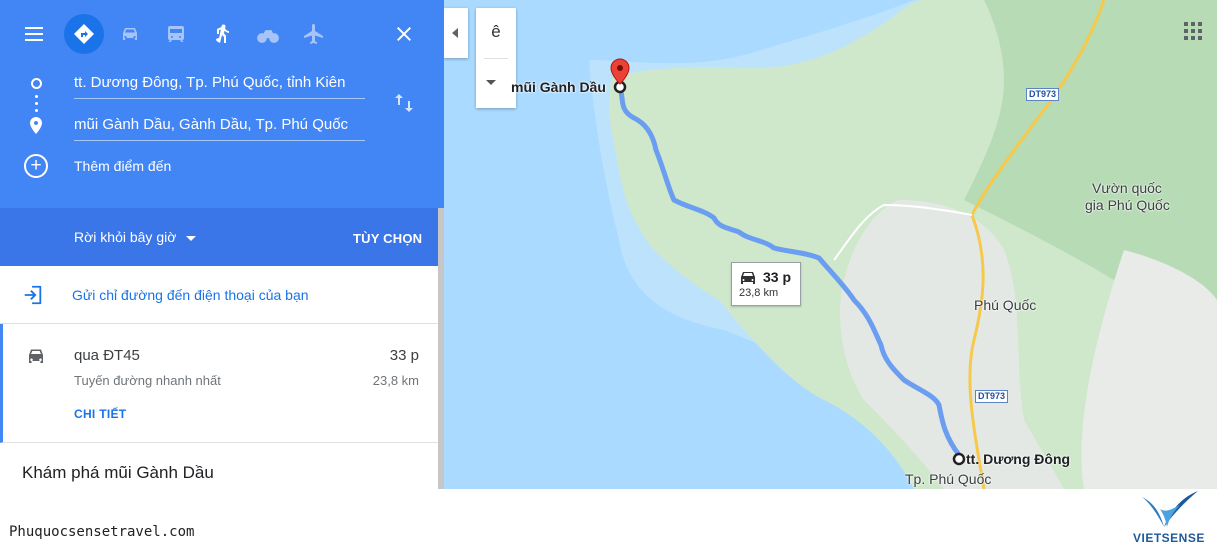 Image resolution: width=1217 pixels, height=547 pixels. Describe the element at coordinates (190, 295) in the screenshot. I see `send-to-phone-link: Gửi chỉ đường đến điện thoại của bạn` at that location.